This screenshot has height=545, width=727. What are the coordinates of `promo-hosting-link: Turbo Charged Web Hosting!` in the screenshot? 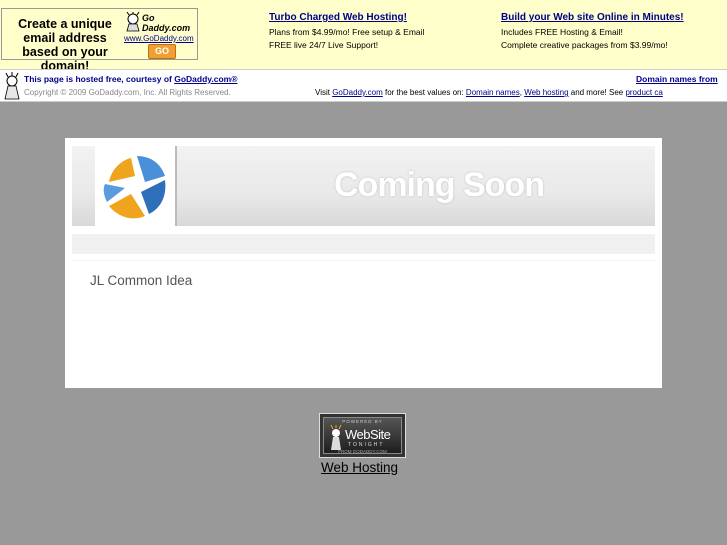 It's located at (346, 18).